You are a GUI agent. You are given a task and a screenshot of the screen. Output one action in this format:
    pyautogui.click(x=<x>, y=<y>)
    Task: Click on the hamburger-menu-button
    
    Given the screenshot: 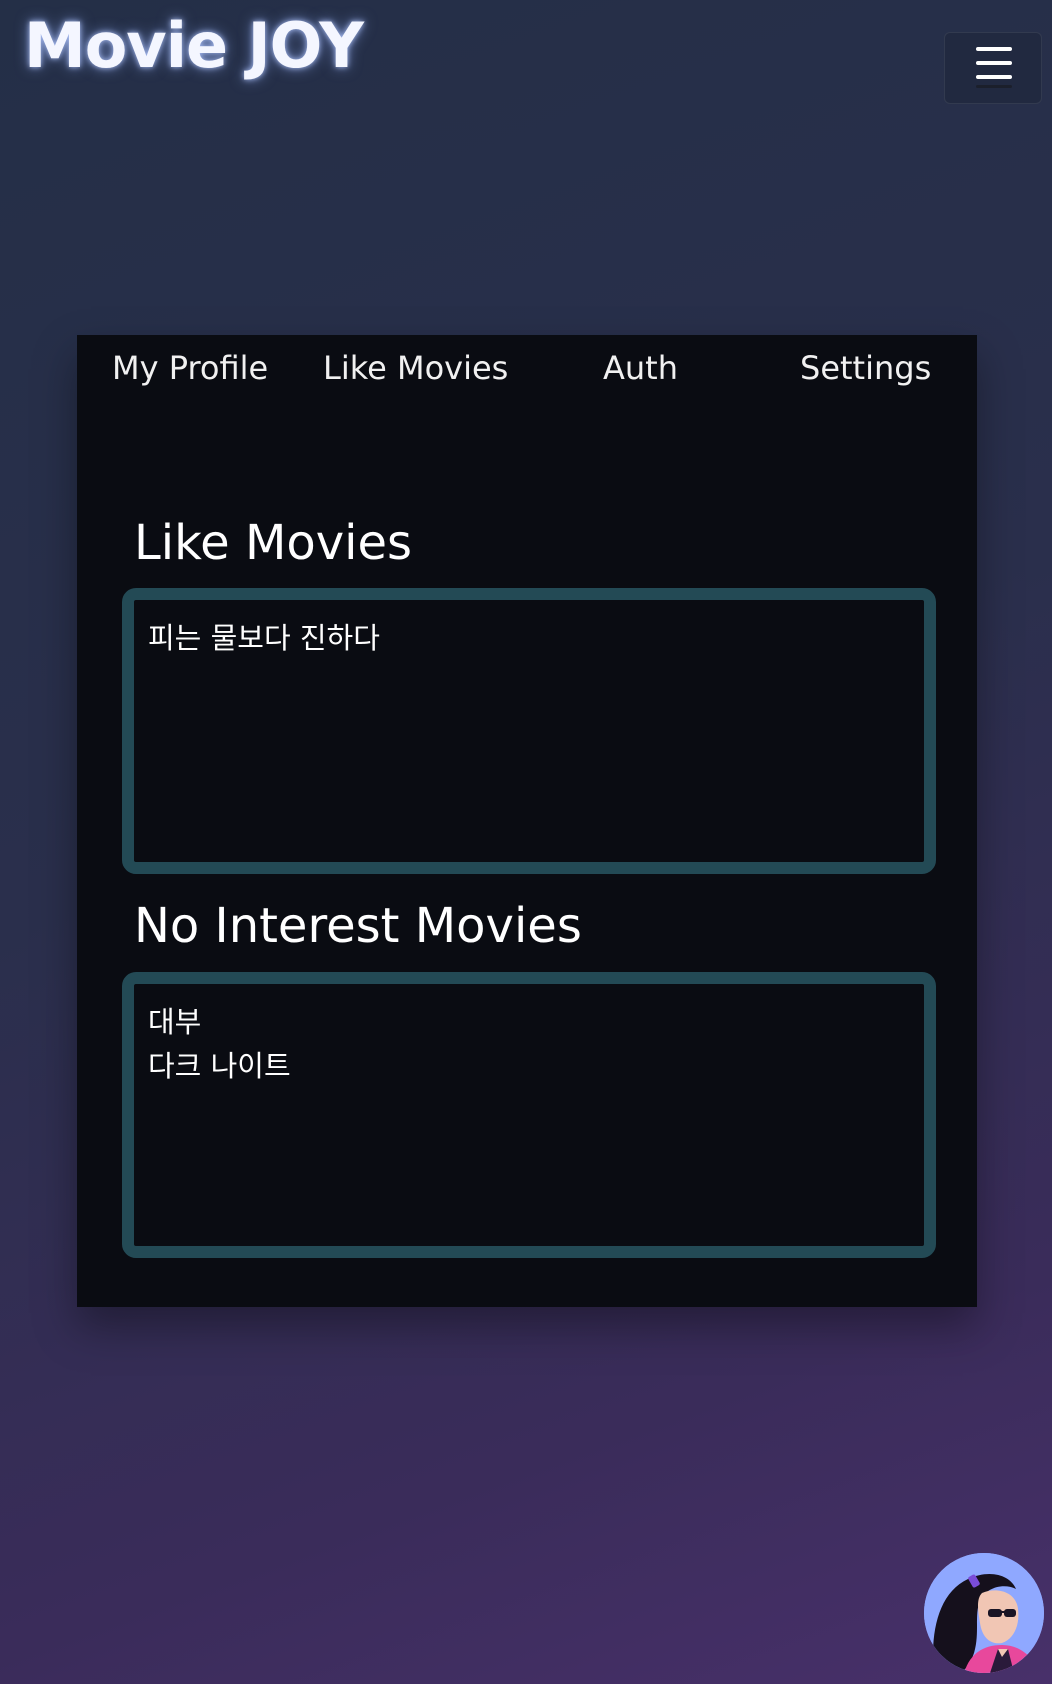 What is the action you would take?
    pyautogui.click(x=993, y=68)
    